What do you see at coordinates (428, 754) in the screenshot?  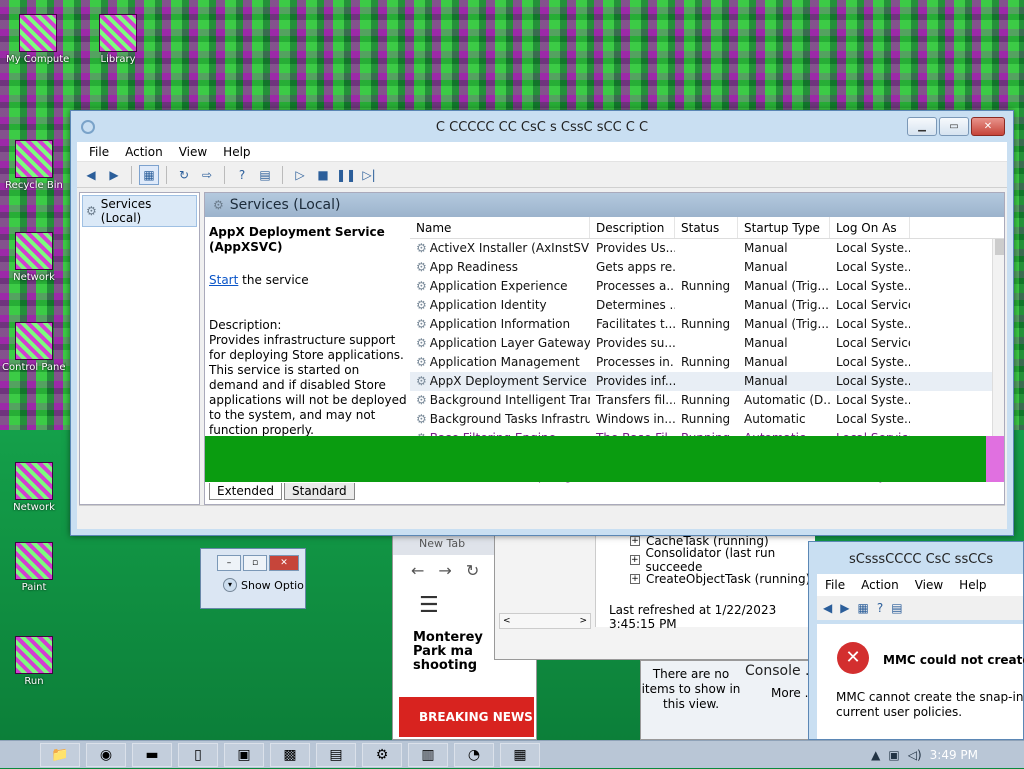 I see `mmc-taskbar-icon: ▥` at bounding box center [428, 754].